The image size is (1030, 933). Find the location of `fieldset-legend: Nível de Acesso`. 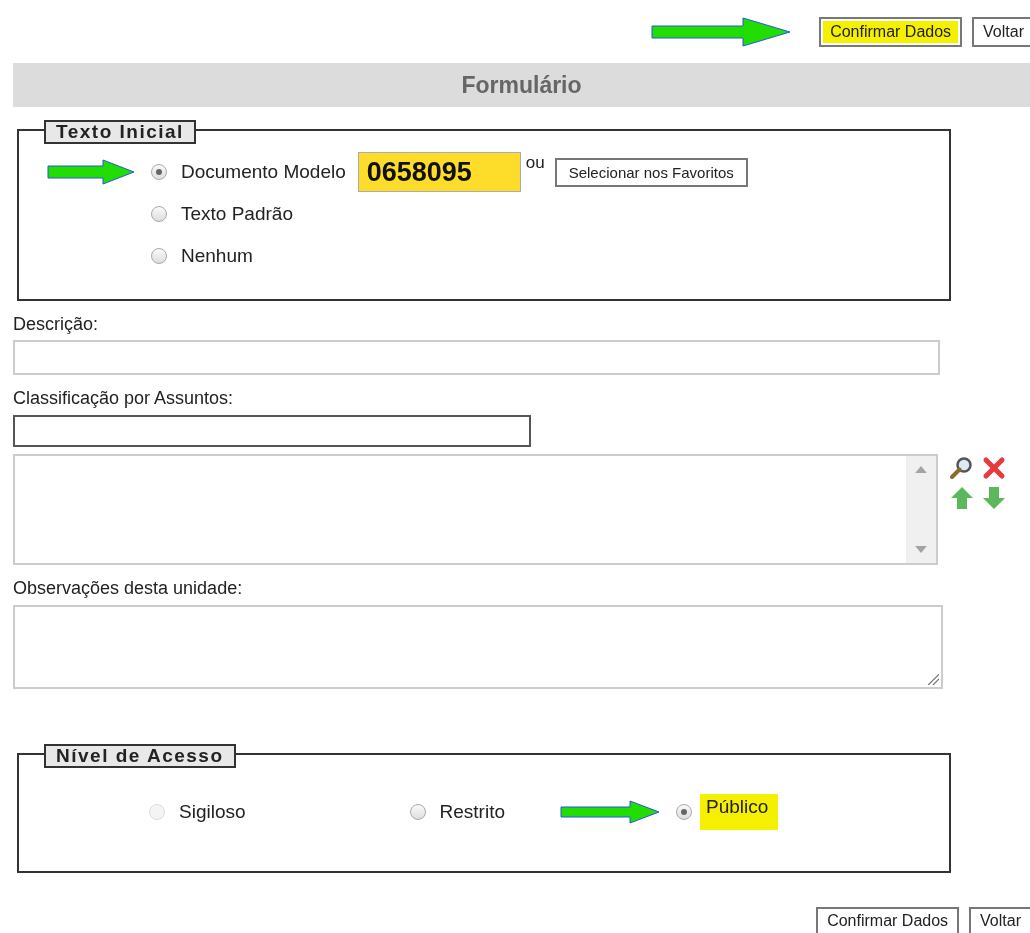

fieldset-legend: Nível de Acesso is located at coordinates (140, 756).